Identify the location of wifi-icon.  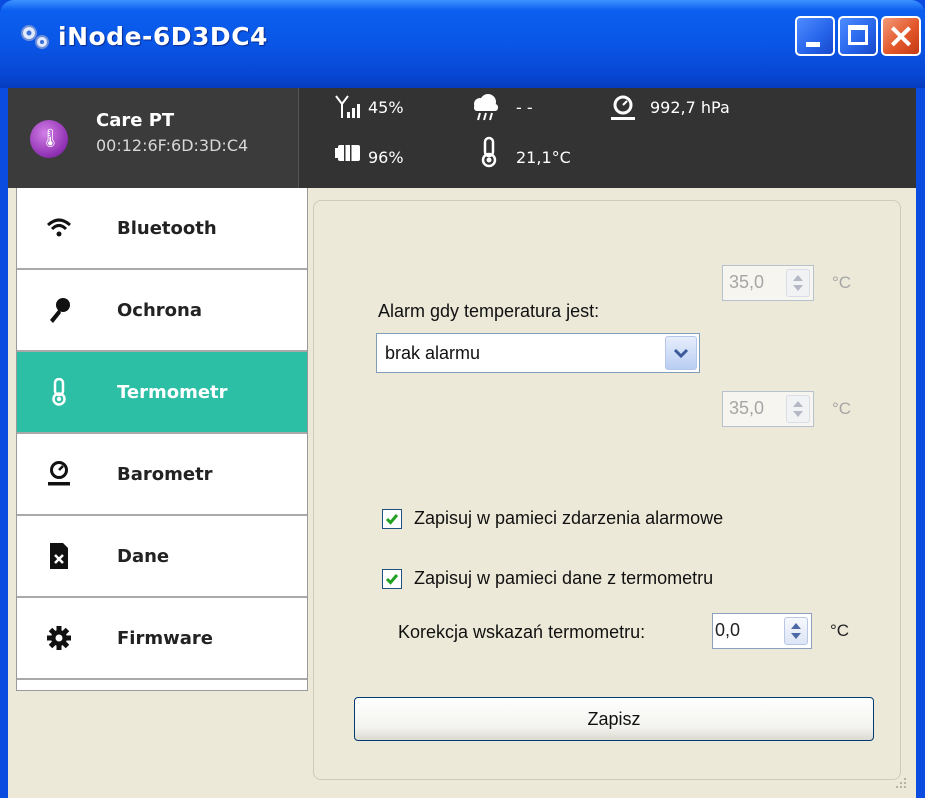
(59, 227).